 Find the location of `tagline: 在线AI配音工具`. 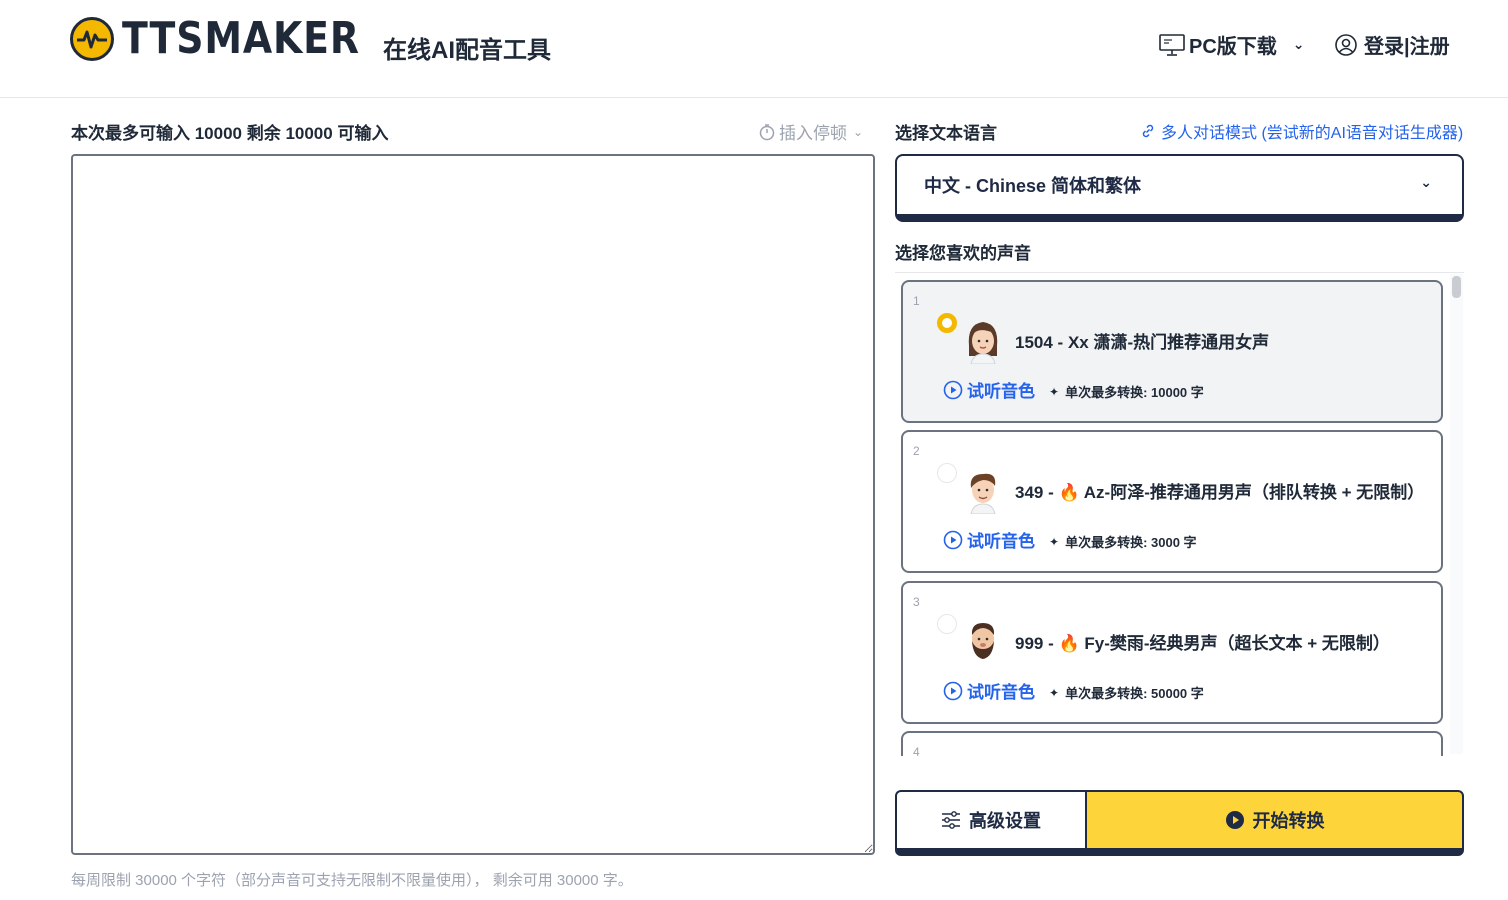

tagline: 在线AI配音工具 is located at coordinates (467, 50).